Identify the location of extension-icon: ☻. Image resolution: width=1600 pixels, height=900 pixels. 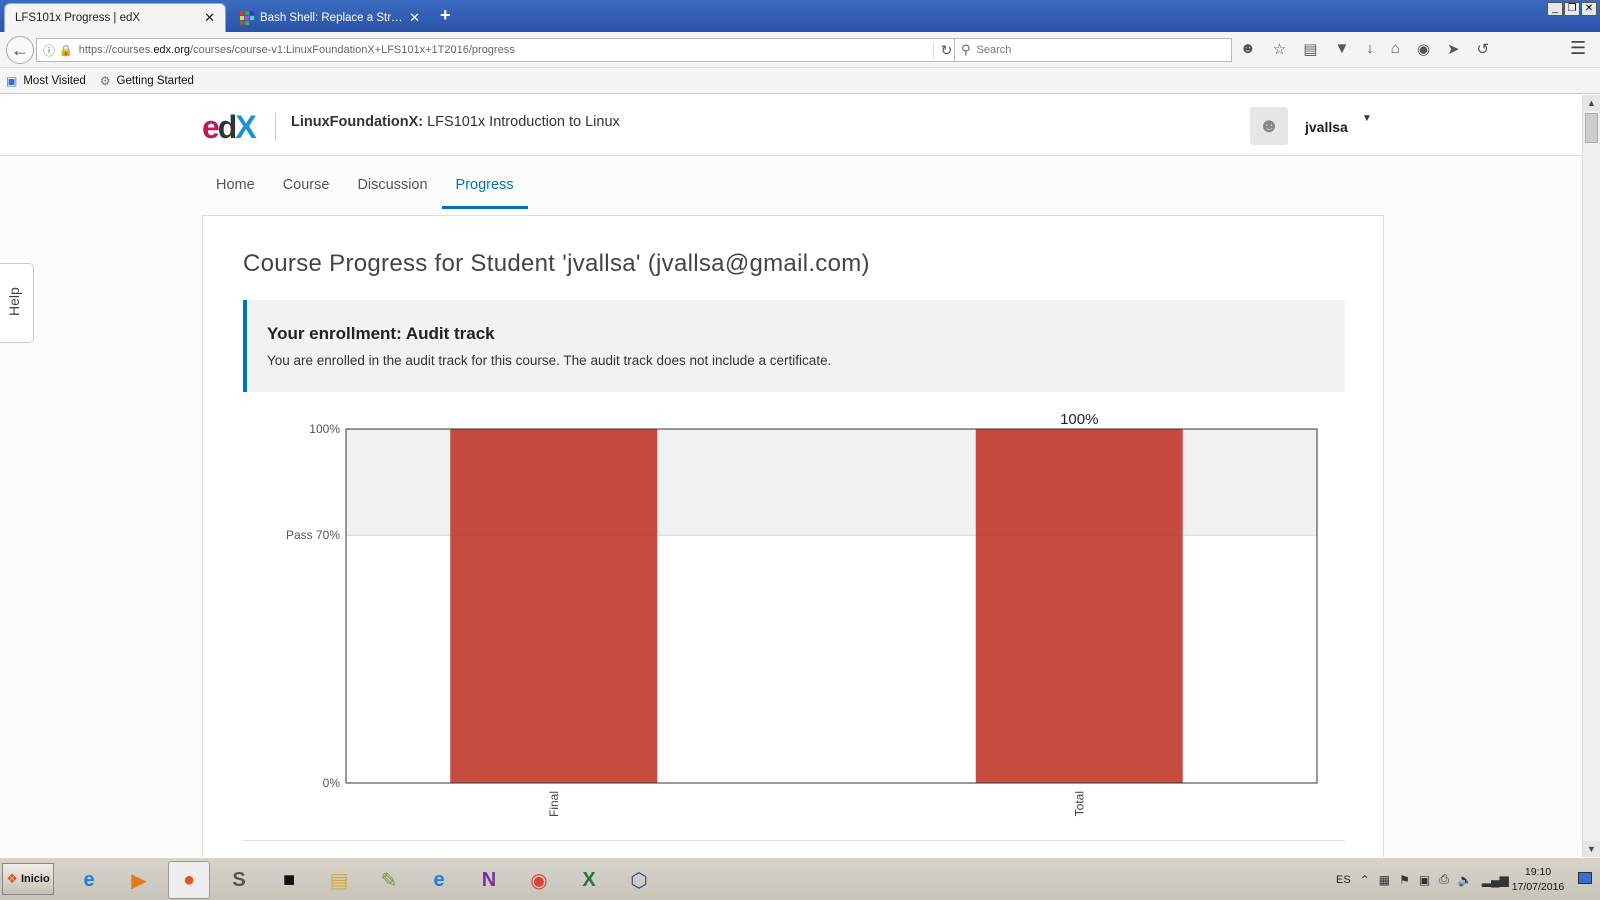
(1248, 49).